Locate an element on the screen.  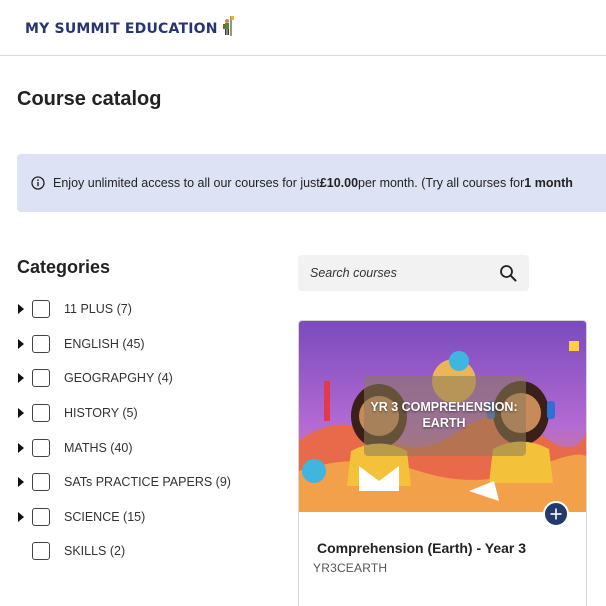
add-course-button is located at coordinates (556, 514).